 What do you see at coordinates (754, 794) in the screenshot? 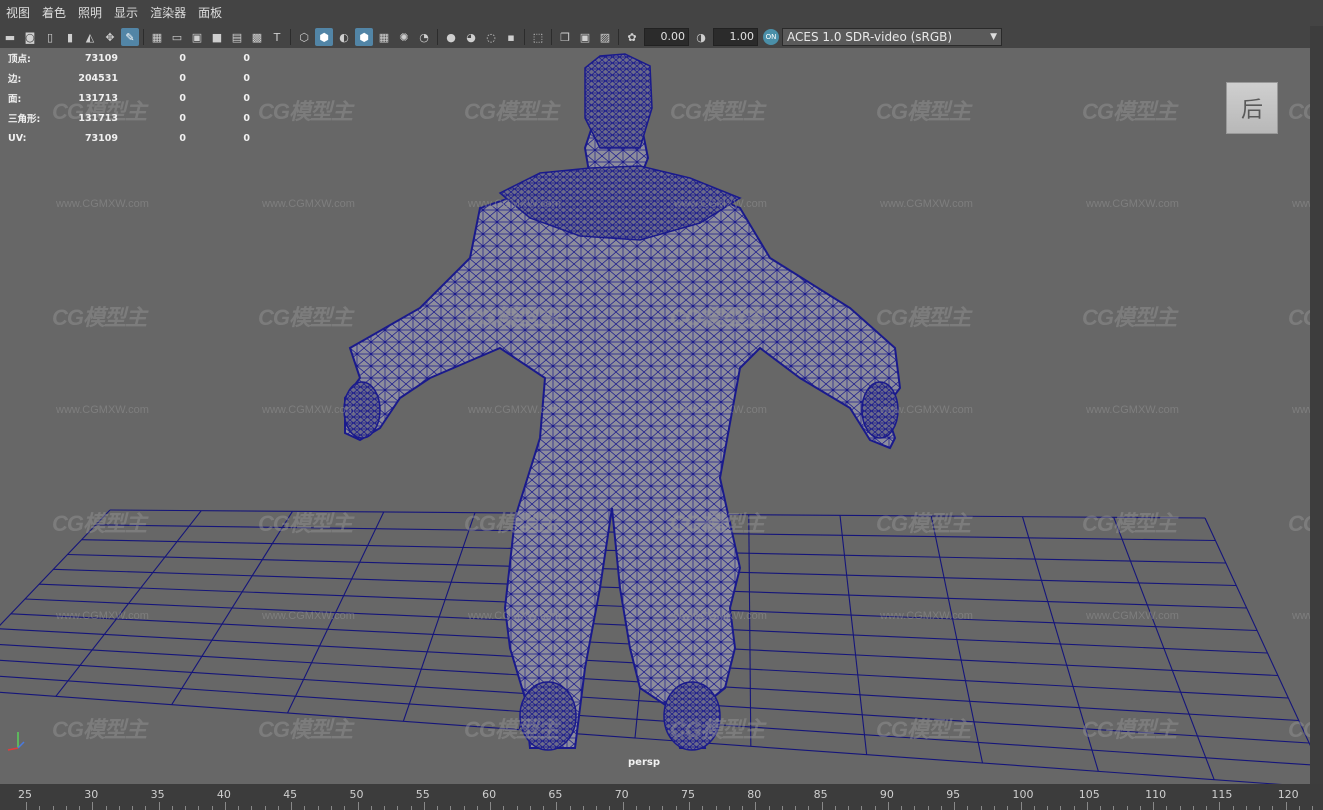
I see `frame-label: 80` at bounding box center [754, 794].